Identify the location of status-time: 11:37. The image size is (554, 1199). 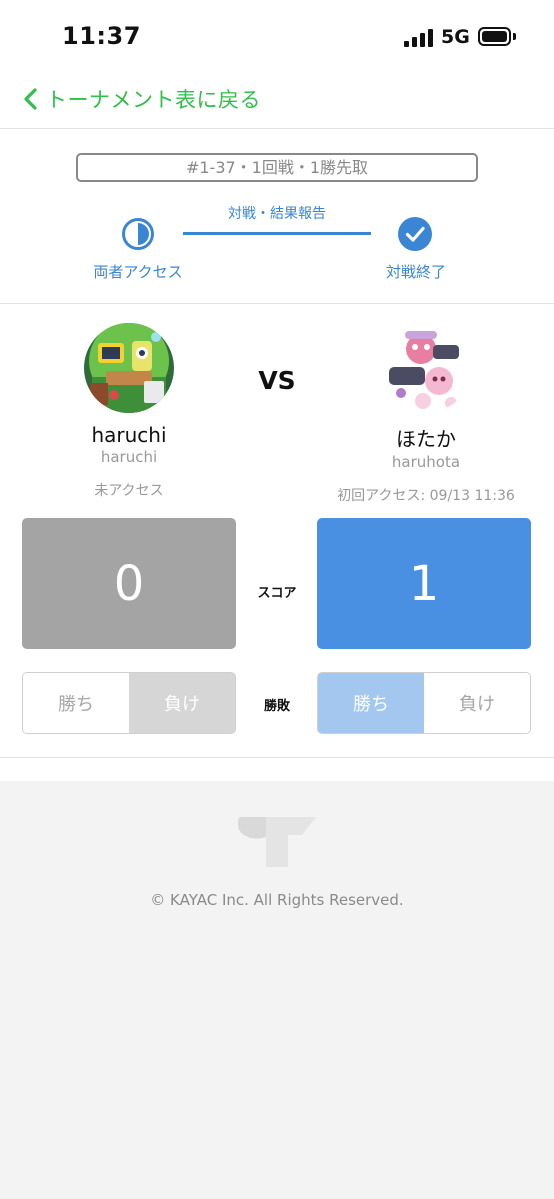
(101, 36).